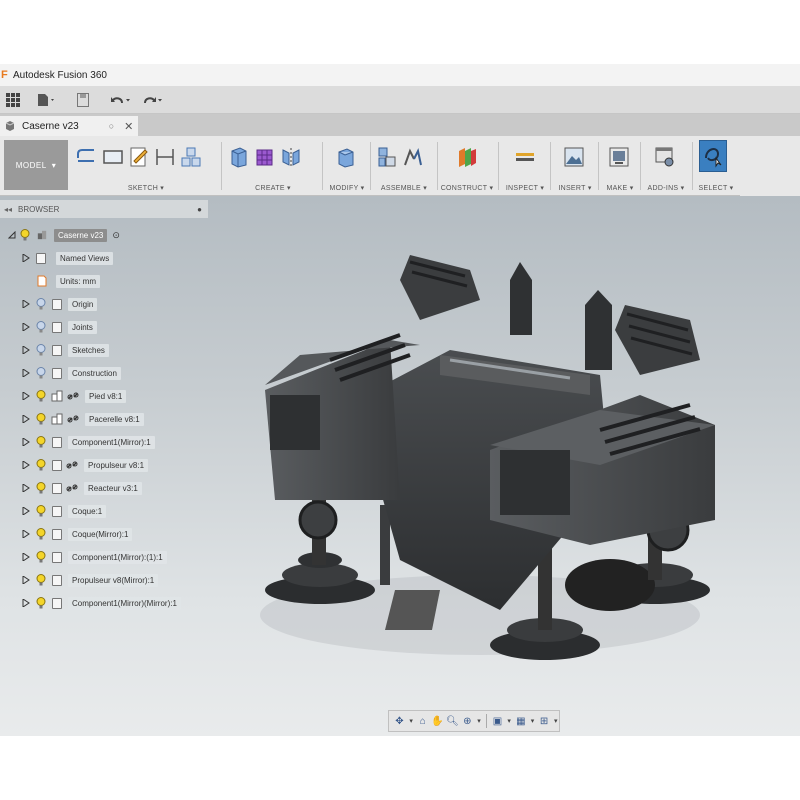 This screenshot has height=800, width=800. Describe the element at coordinates (422, 721) in the screenshot. I see `look-at-icon: ⌂` at that location.